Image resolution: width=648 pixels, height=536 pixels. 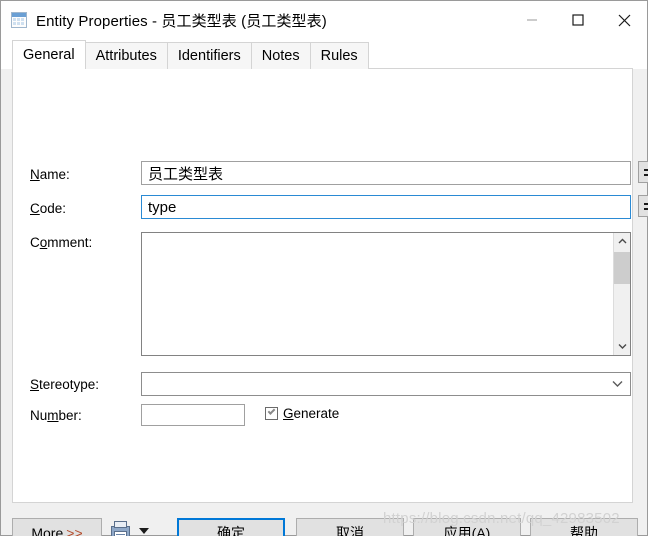 I want to click on print-icon, so click(x=120, y=528).